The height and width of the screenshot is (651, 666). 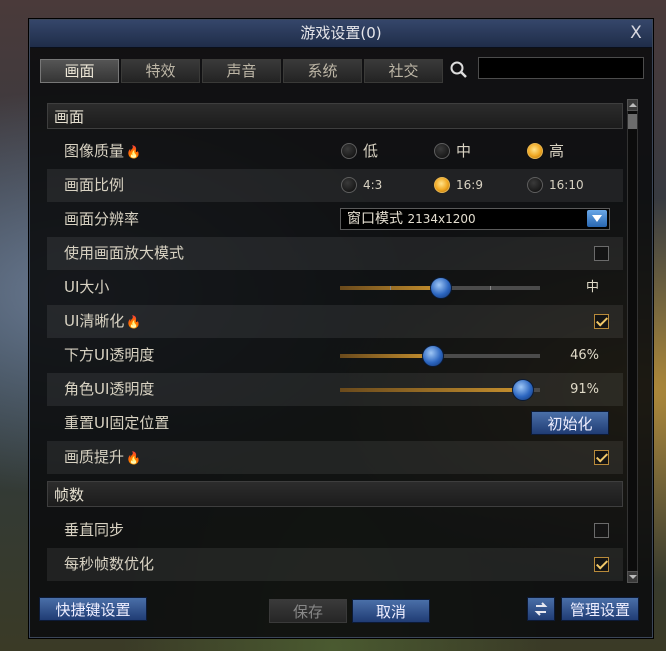 What do you see at coordinates (335, 321) in the screenshot?
I see `row-ui-sharpen: UI清晰化 🔥` at bounding box center [335, 321].